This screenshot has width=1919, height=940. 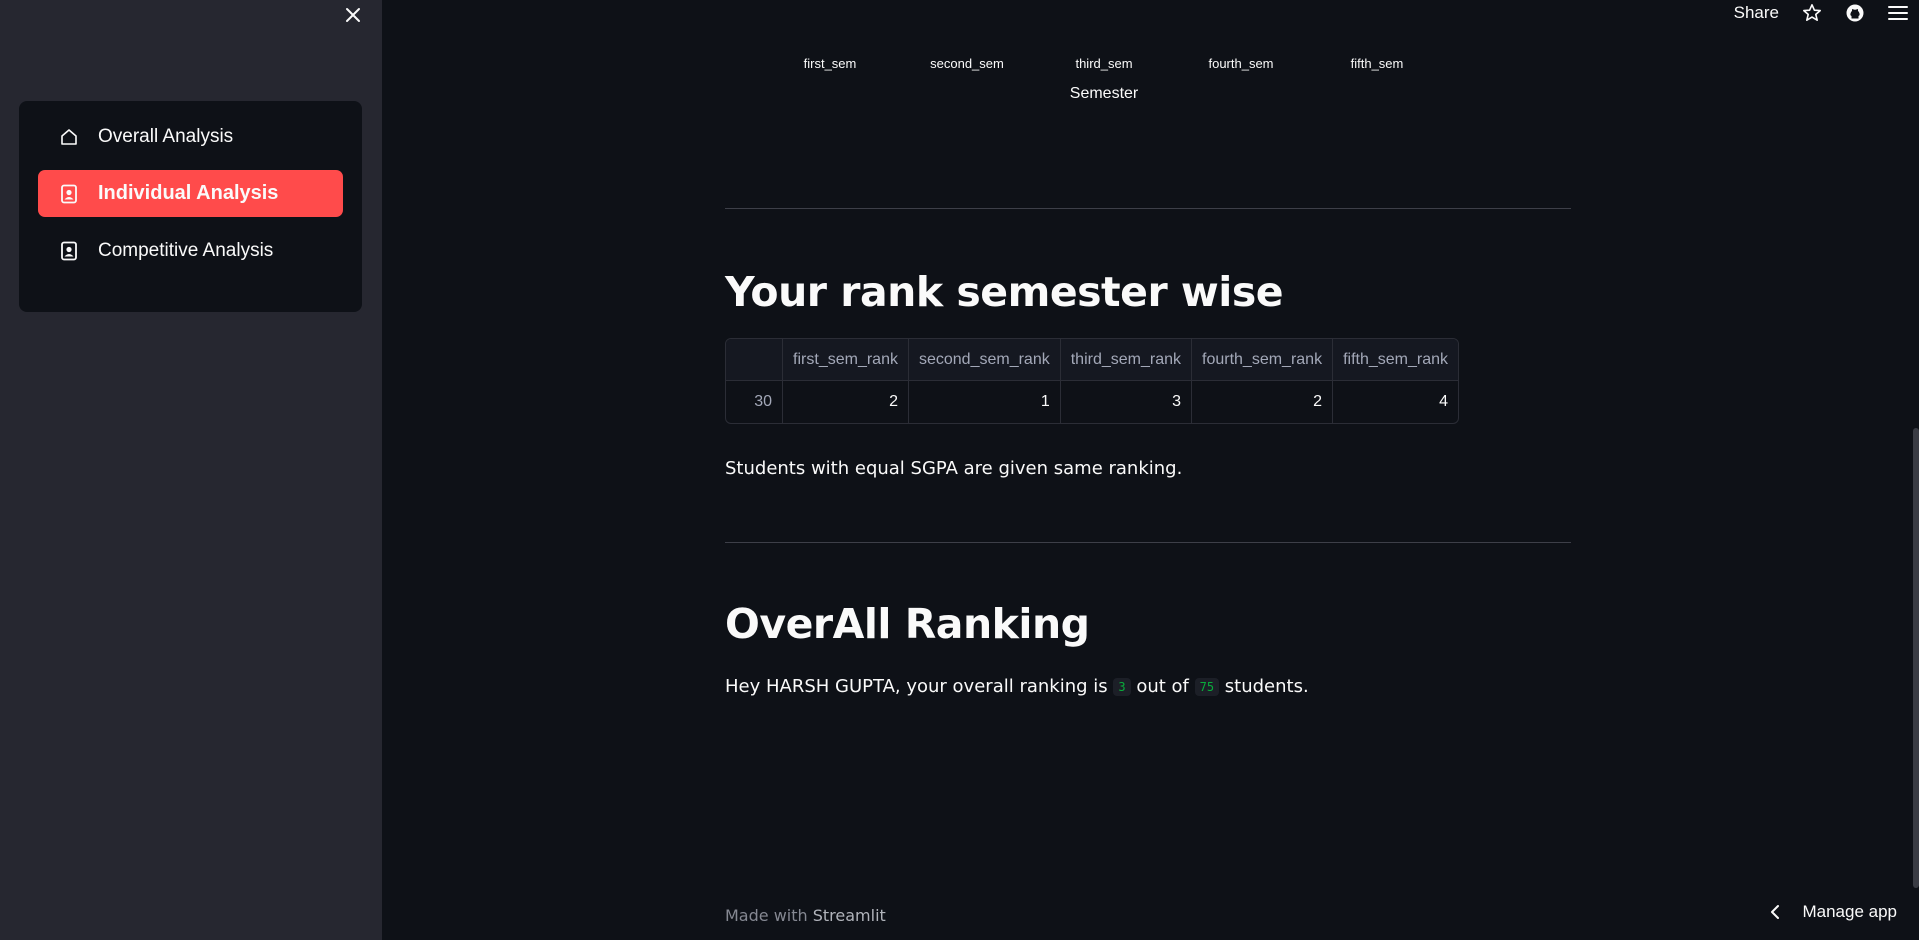 I want to click on table-row: 30 2 1 3 2 4, so click(x=1092, y=402).